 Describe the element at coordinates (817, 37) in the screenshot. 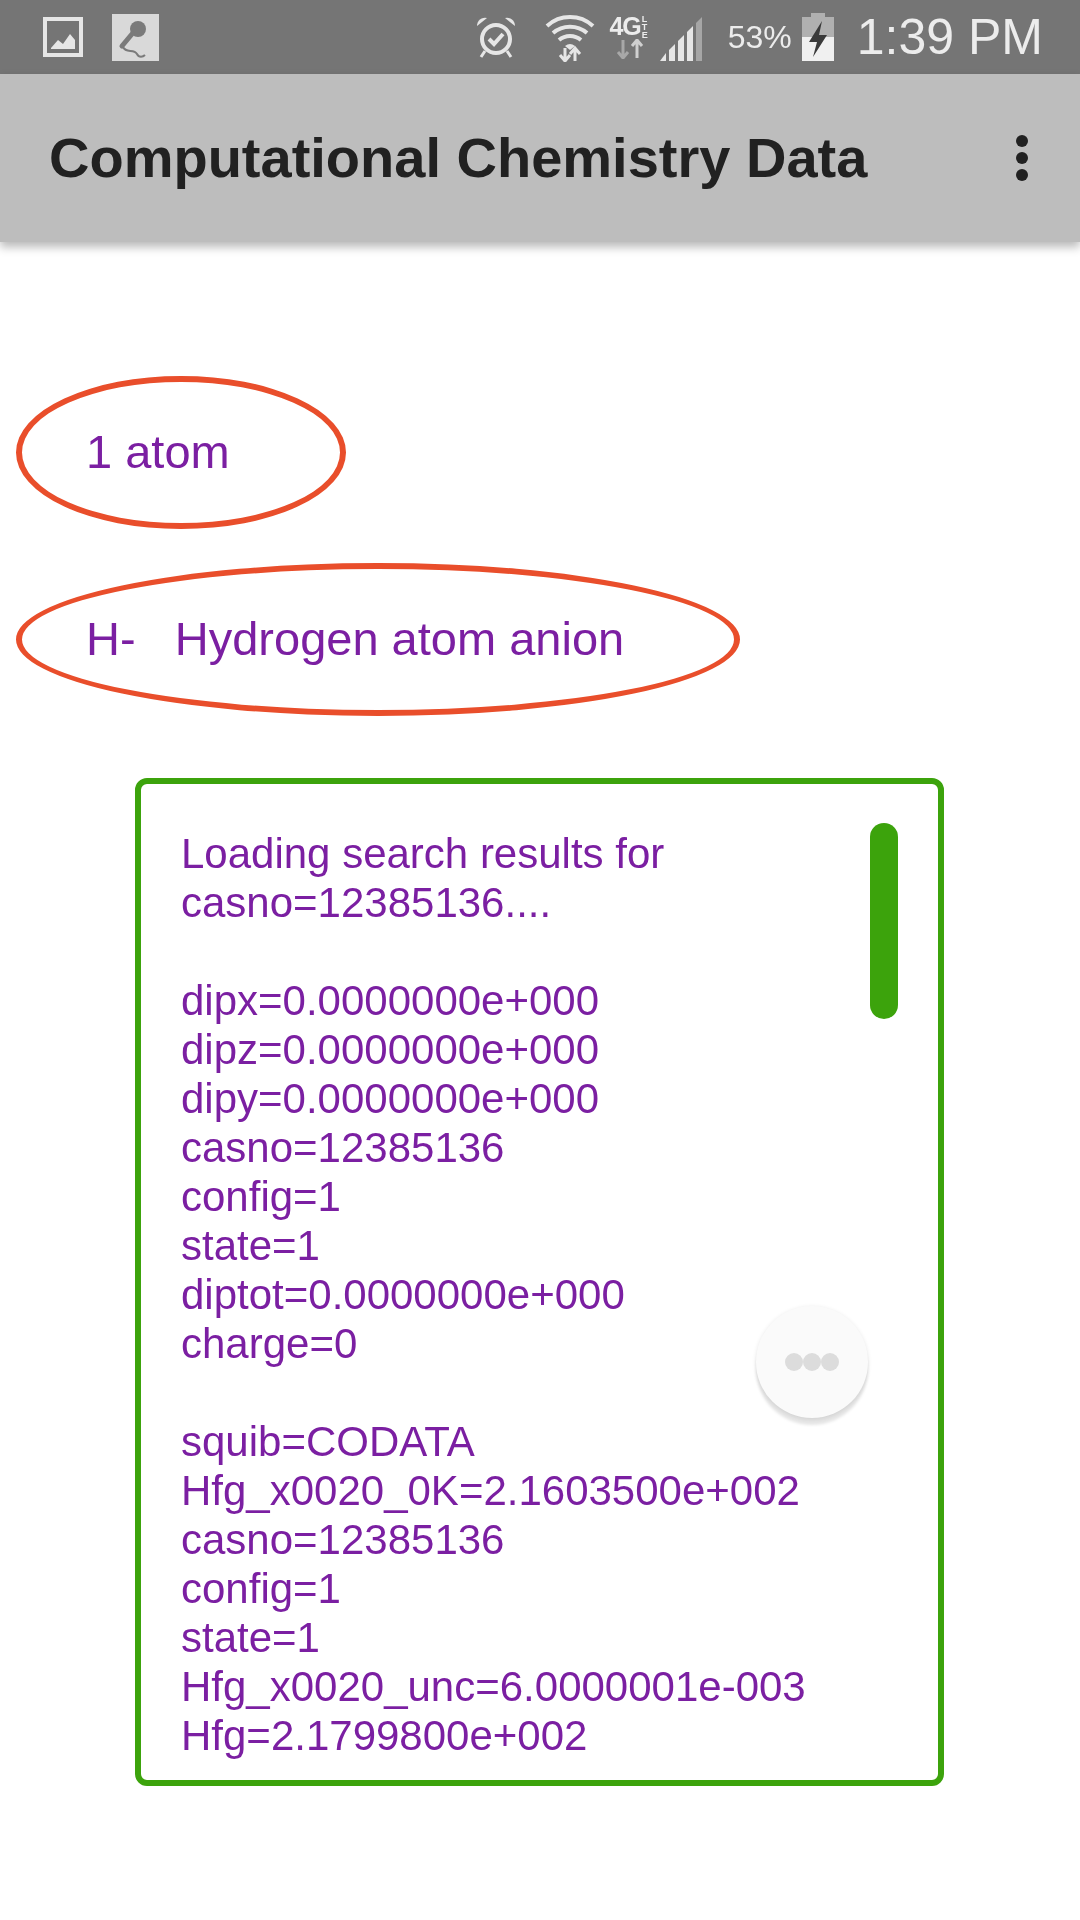

I see `battery-charging-icon` at that location.